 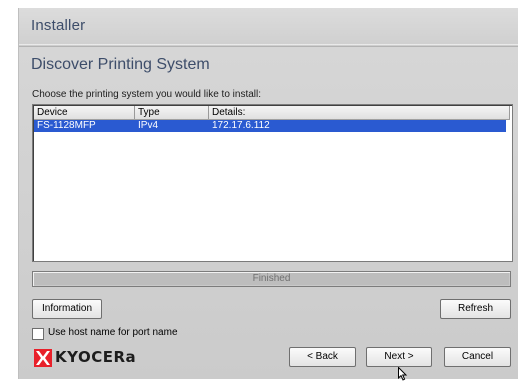 What do you see at coordinates (241, 125) in the screenshot?
I see `cell-details: 172.17.6.112` at bounding box center [241, 125].